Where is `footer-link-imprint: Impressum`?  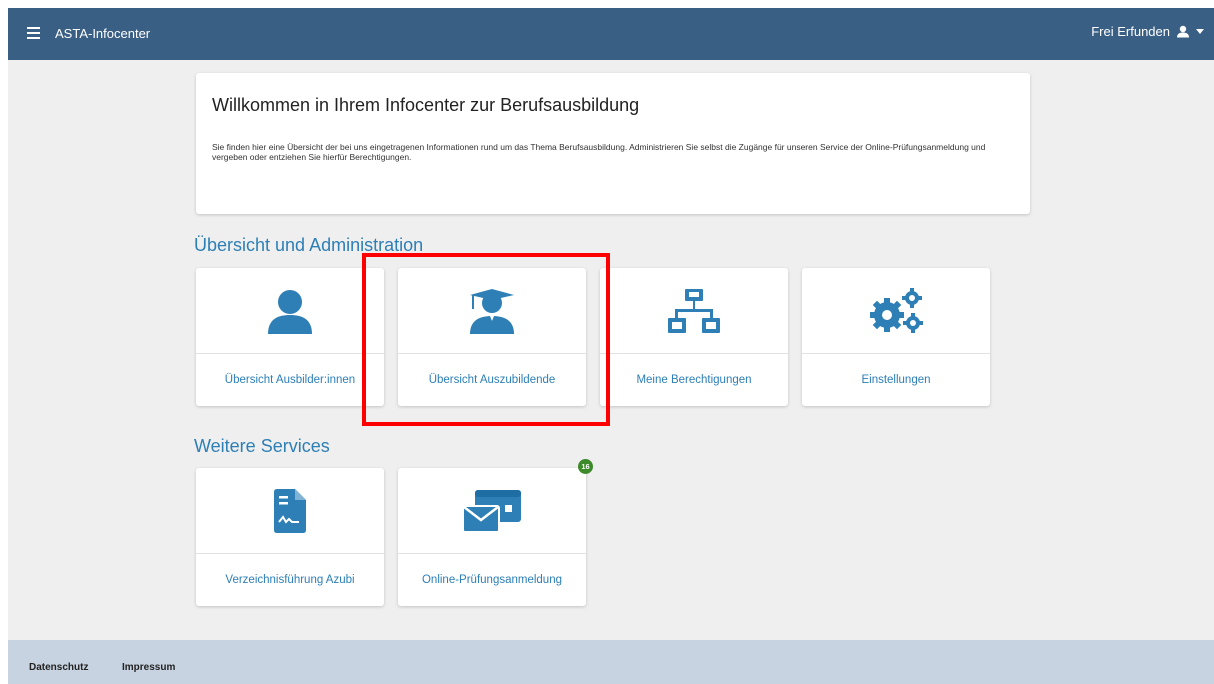
footer-link-imprint: Impressum is located at coordinates (148, 667).